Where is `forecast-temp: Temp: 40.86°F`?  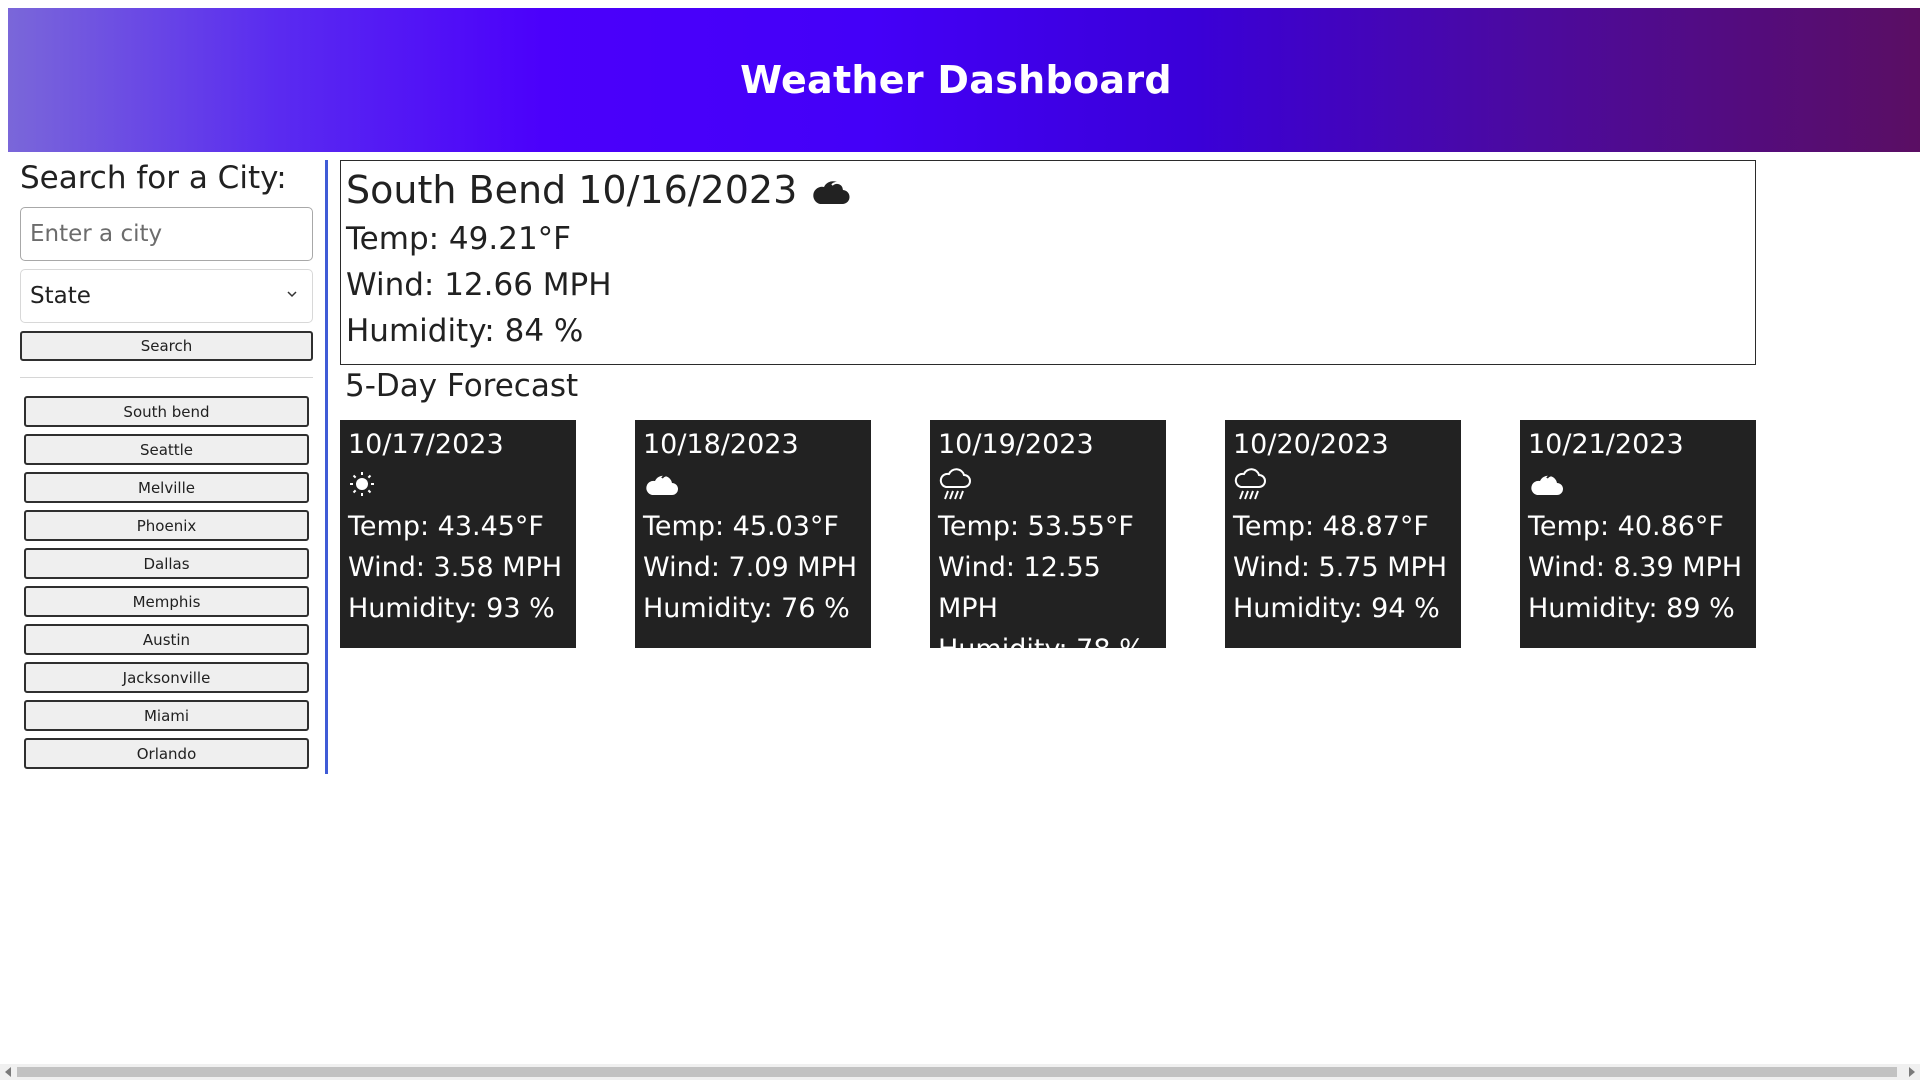 forecast-temp: Temp: 40.86°F is located at coordinates (1626, 526).